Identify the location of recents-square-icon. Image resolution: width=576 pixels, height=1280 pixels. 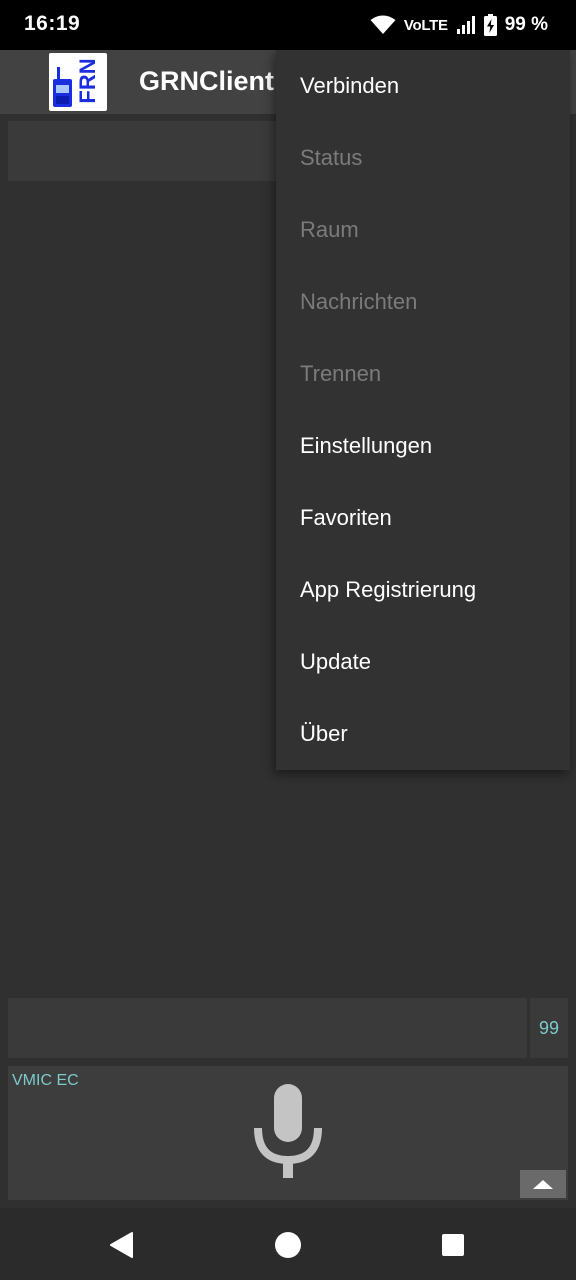
(453, 1245).